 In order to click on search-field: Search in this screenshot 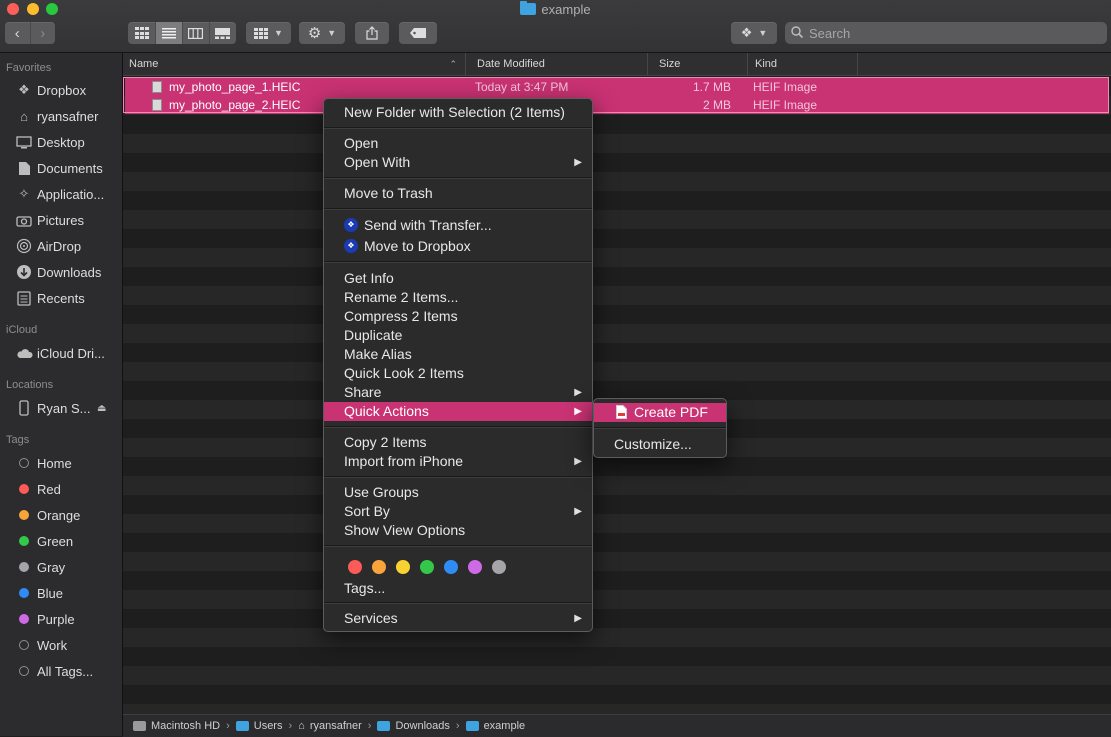, I will do `click(946, 33)`.